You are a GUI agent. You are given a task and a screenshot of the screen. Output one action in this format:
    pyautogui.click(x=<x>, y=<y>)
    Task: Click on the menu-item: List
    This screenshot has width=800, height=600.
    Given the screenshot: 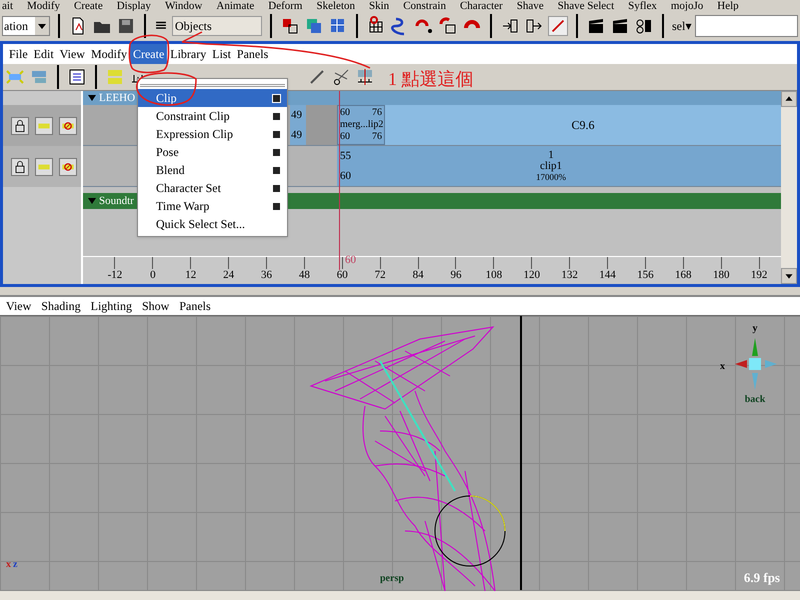 What is the action you would take?
    pyautogui.click(x=221, y=54)
    